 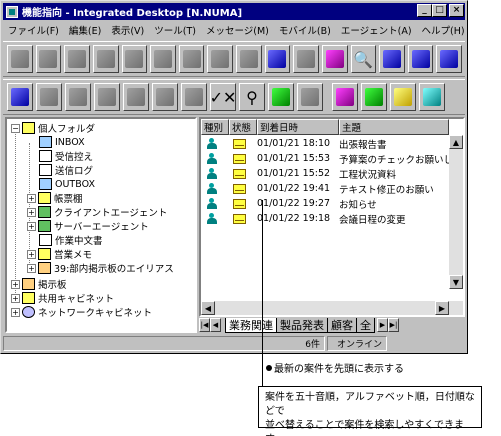 I want to click on subject-cell: テキスト修正のお願い, so click(x=386, y=190).